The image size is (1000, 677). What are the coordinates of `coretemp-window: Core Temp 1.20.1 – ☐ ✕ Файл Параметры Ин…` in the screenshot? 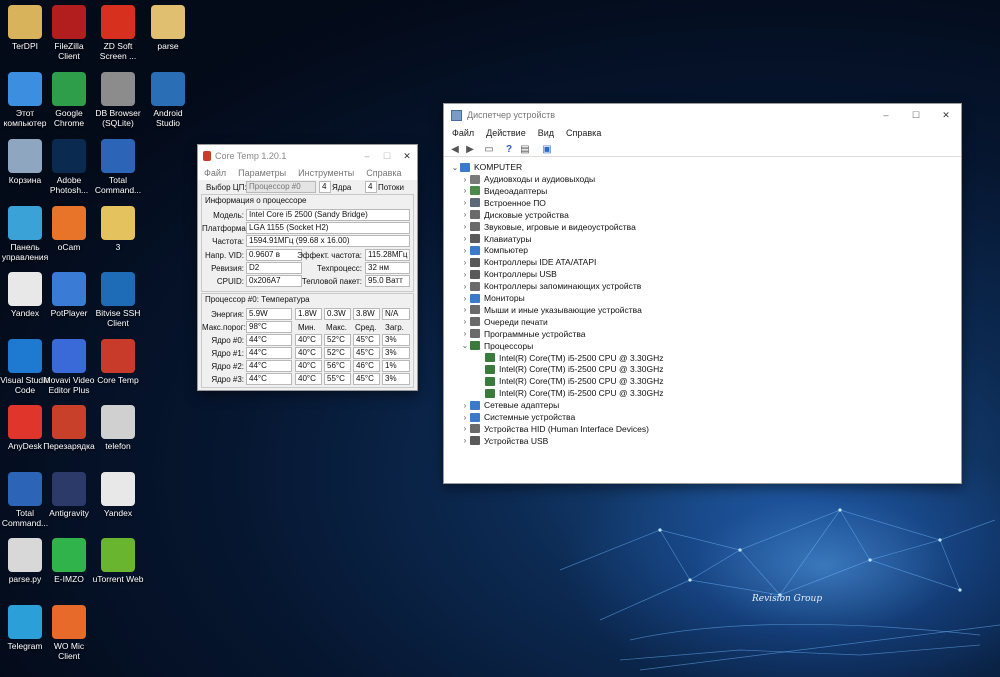 It's located at (307, 267).